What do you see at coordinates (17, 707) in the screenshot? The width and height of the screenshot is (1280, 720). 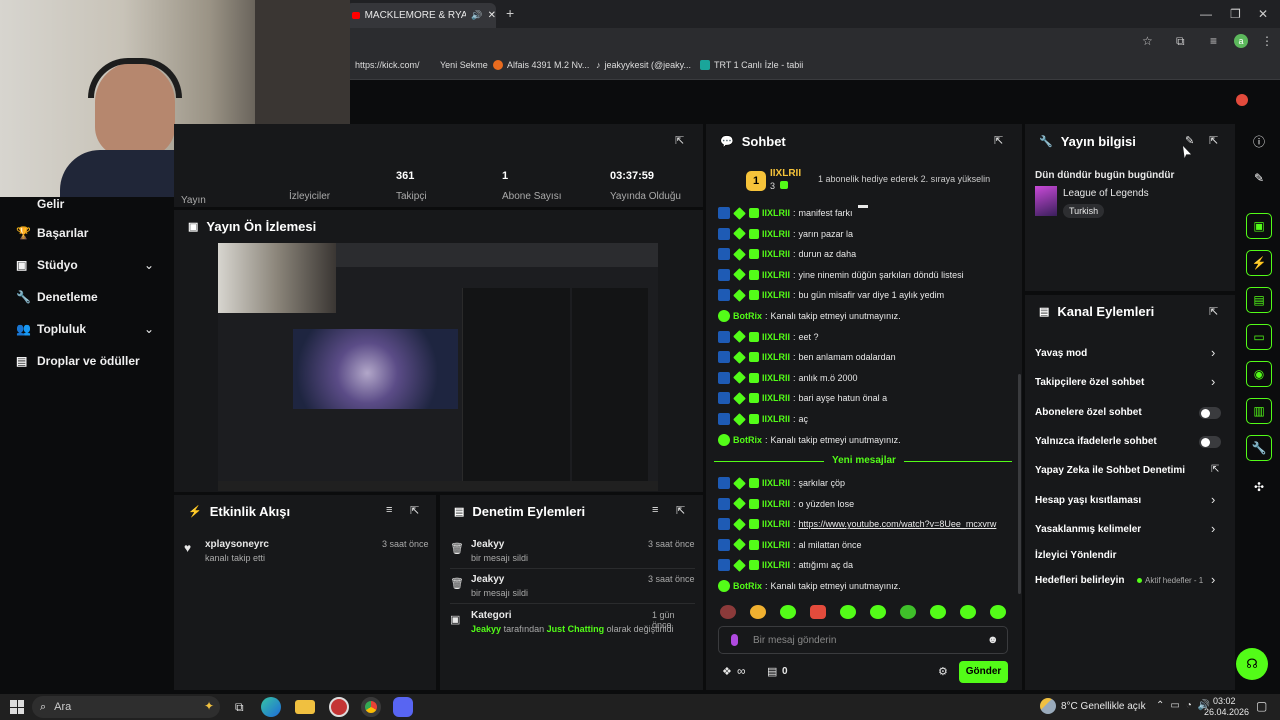 I see `windows-start-icon` at bounding box center [17, 707].